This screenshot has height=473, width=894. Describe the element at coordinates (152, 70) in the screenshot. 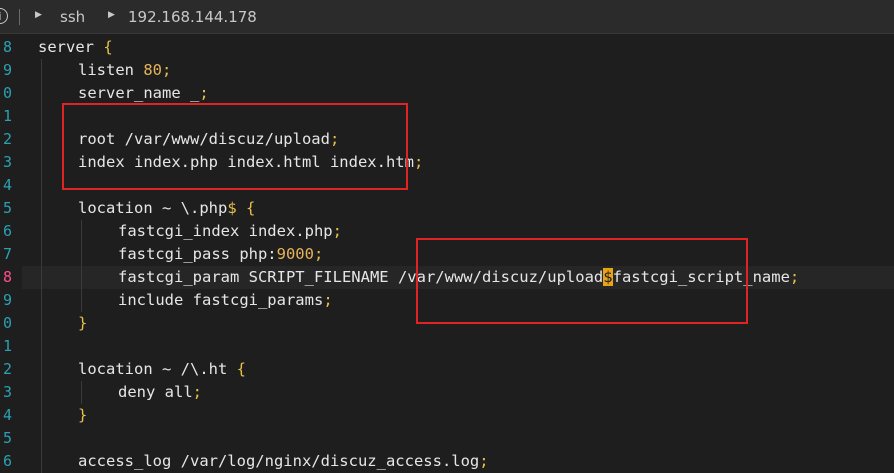

I see `code-token: 80` at that location.